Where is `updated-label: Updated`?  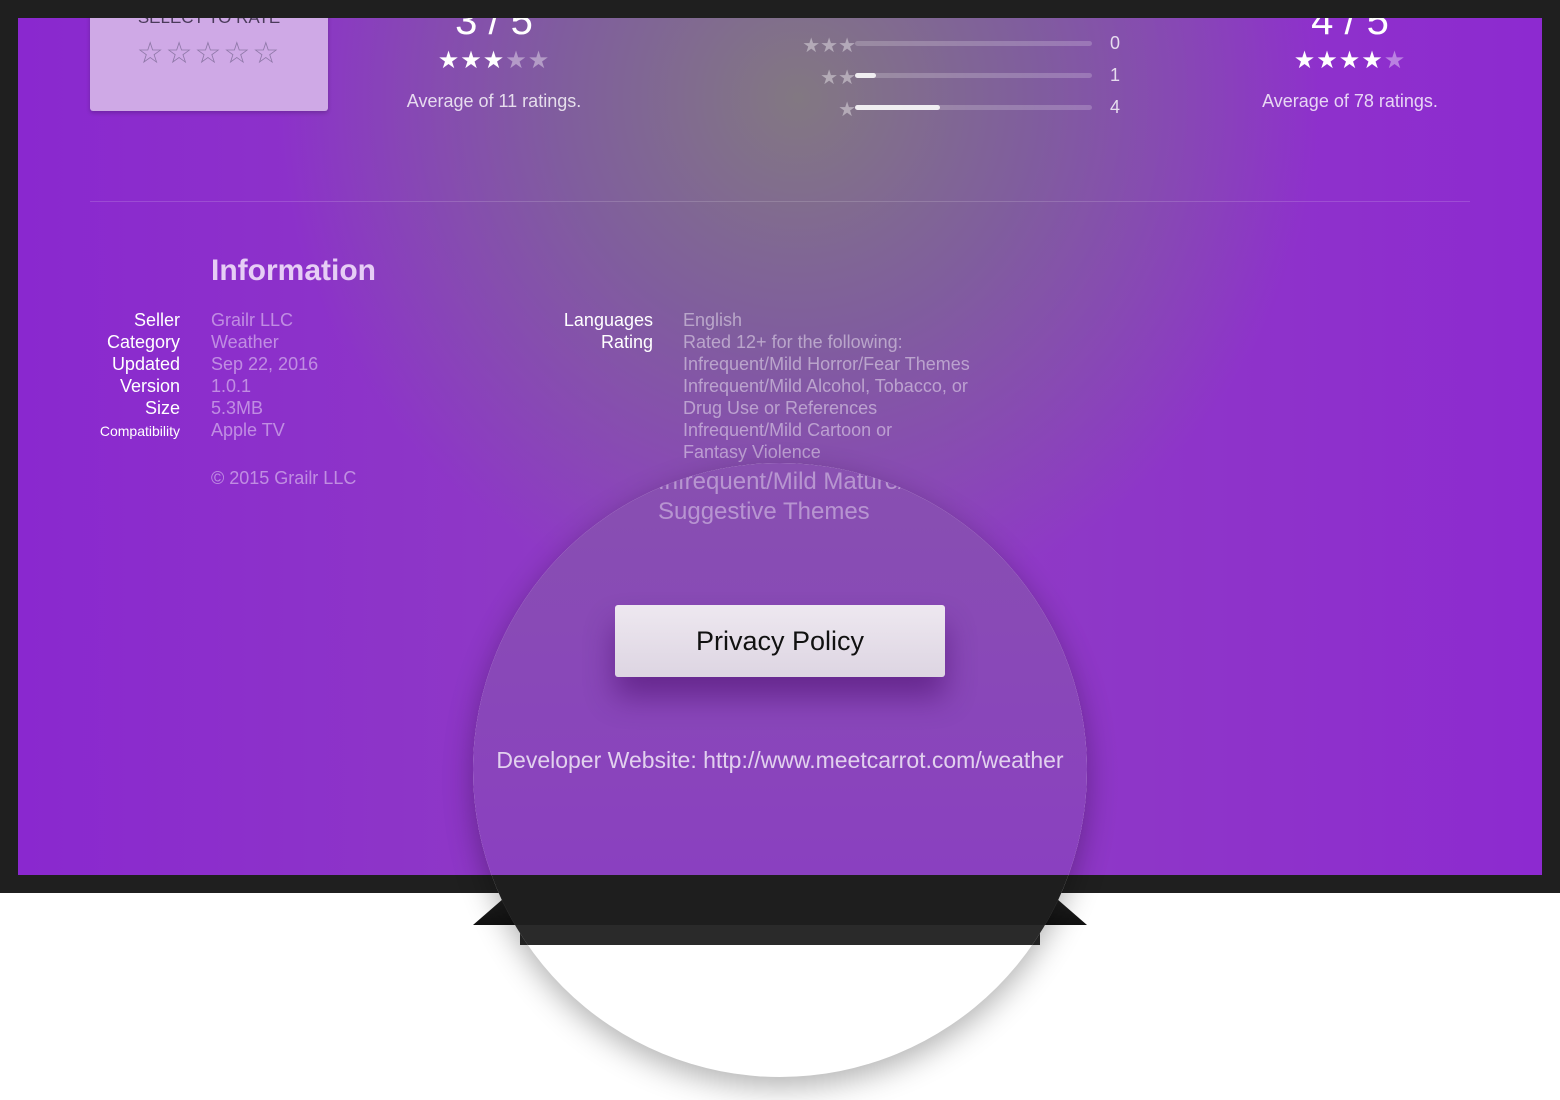
updated-label: Updated is located at coordinates (145, 364).